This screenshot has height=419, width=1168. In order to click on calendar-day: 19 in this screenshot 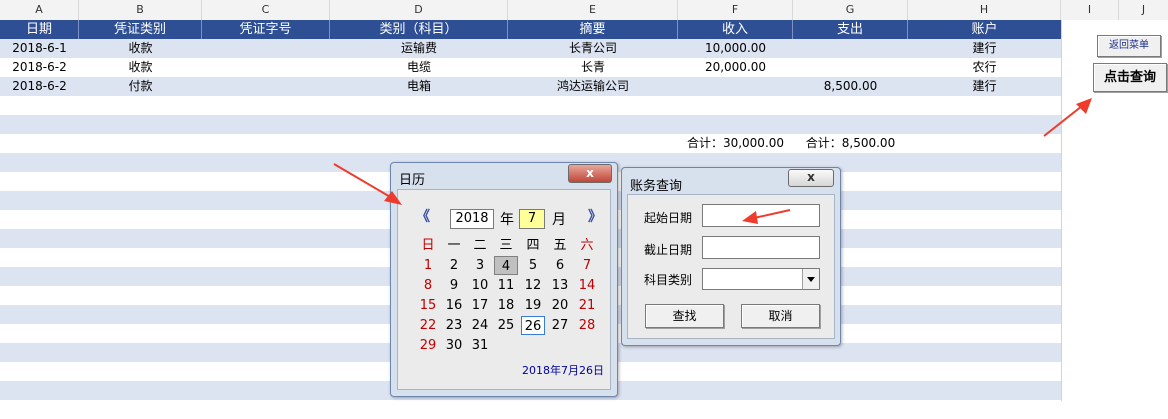, I will do `click(533, 305)`.